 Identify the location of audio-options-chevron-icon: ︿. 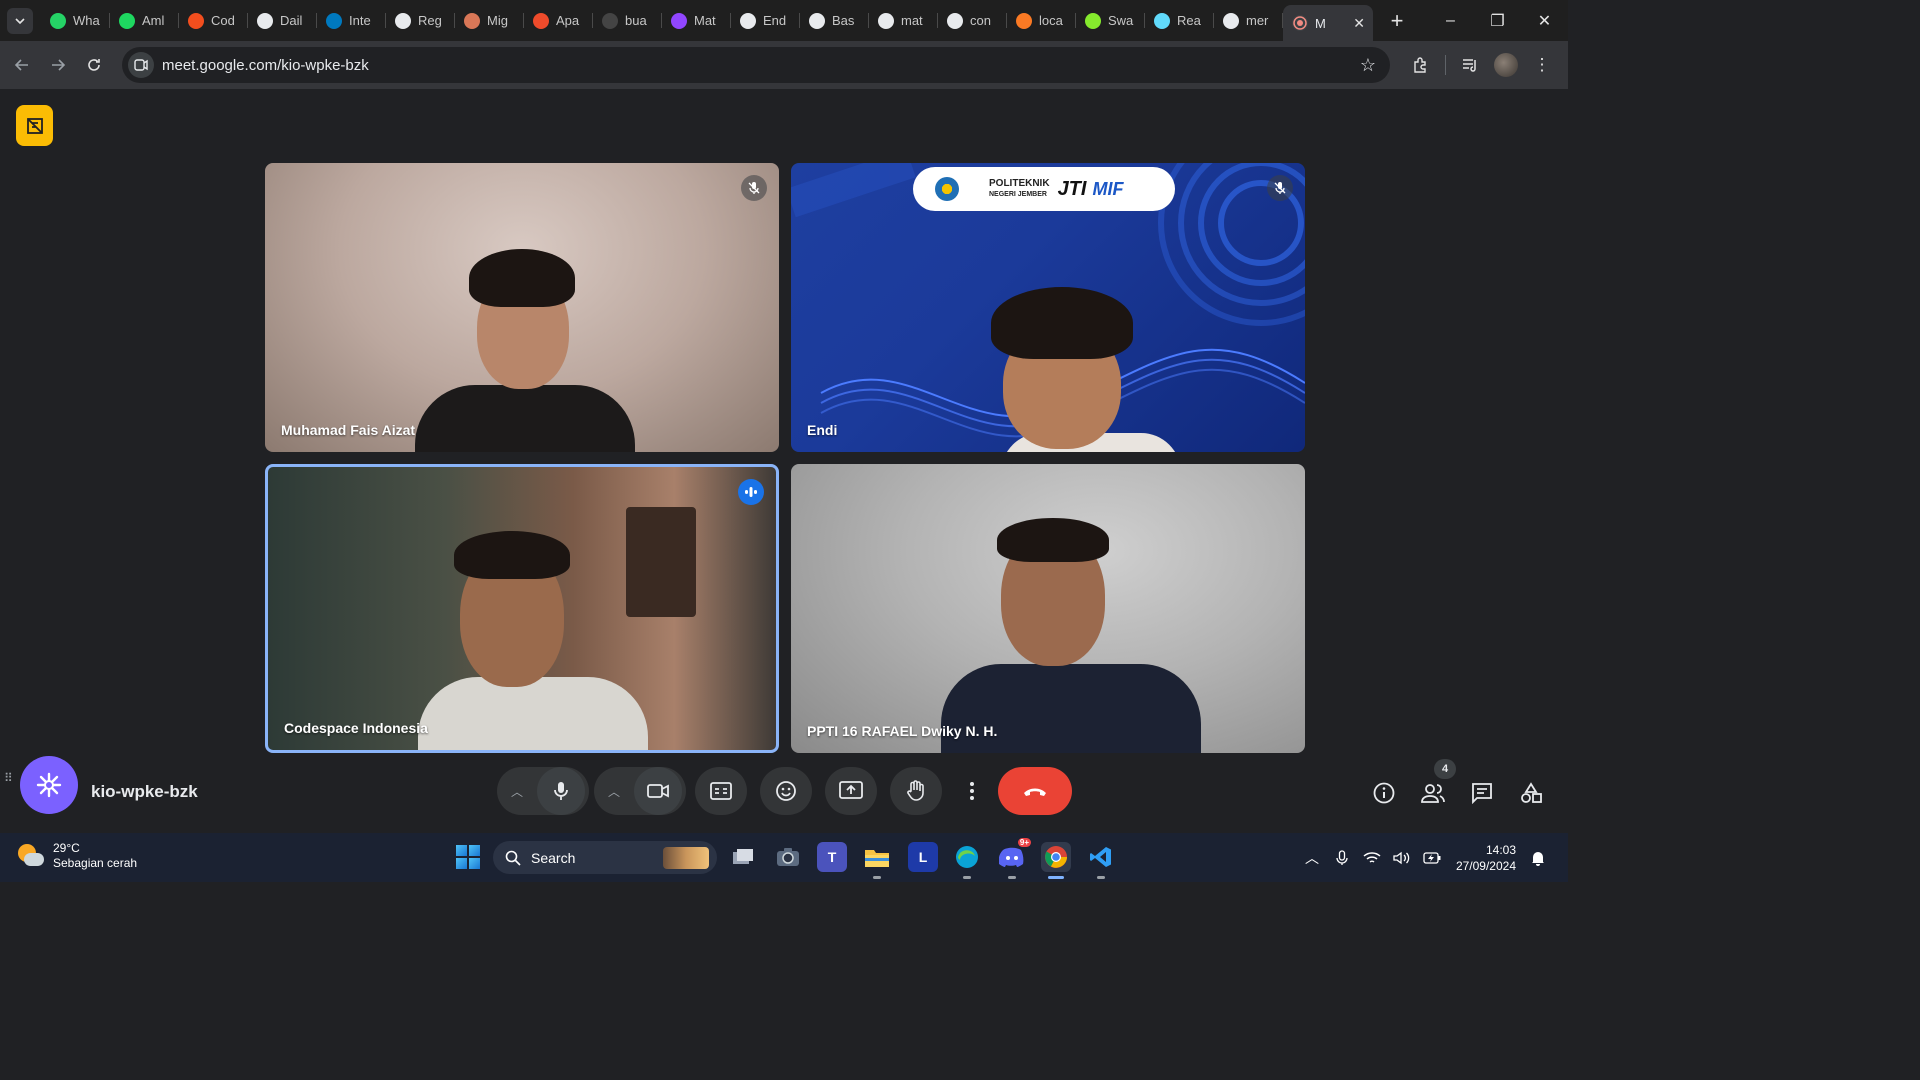
(517, 791).